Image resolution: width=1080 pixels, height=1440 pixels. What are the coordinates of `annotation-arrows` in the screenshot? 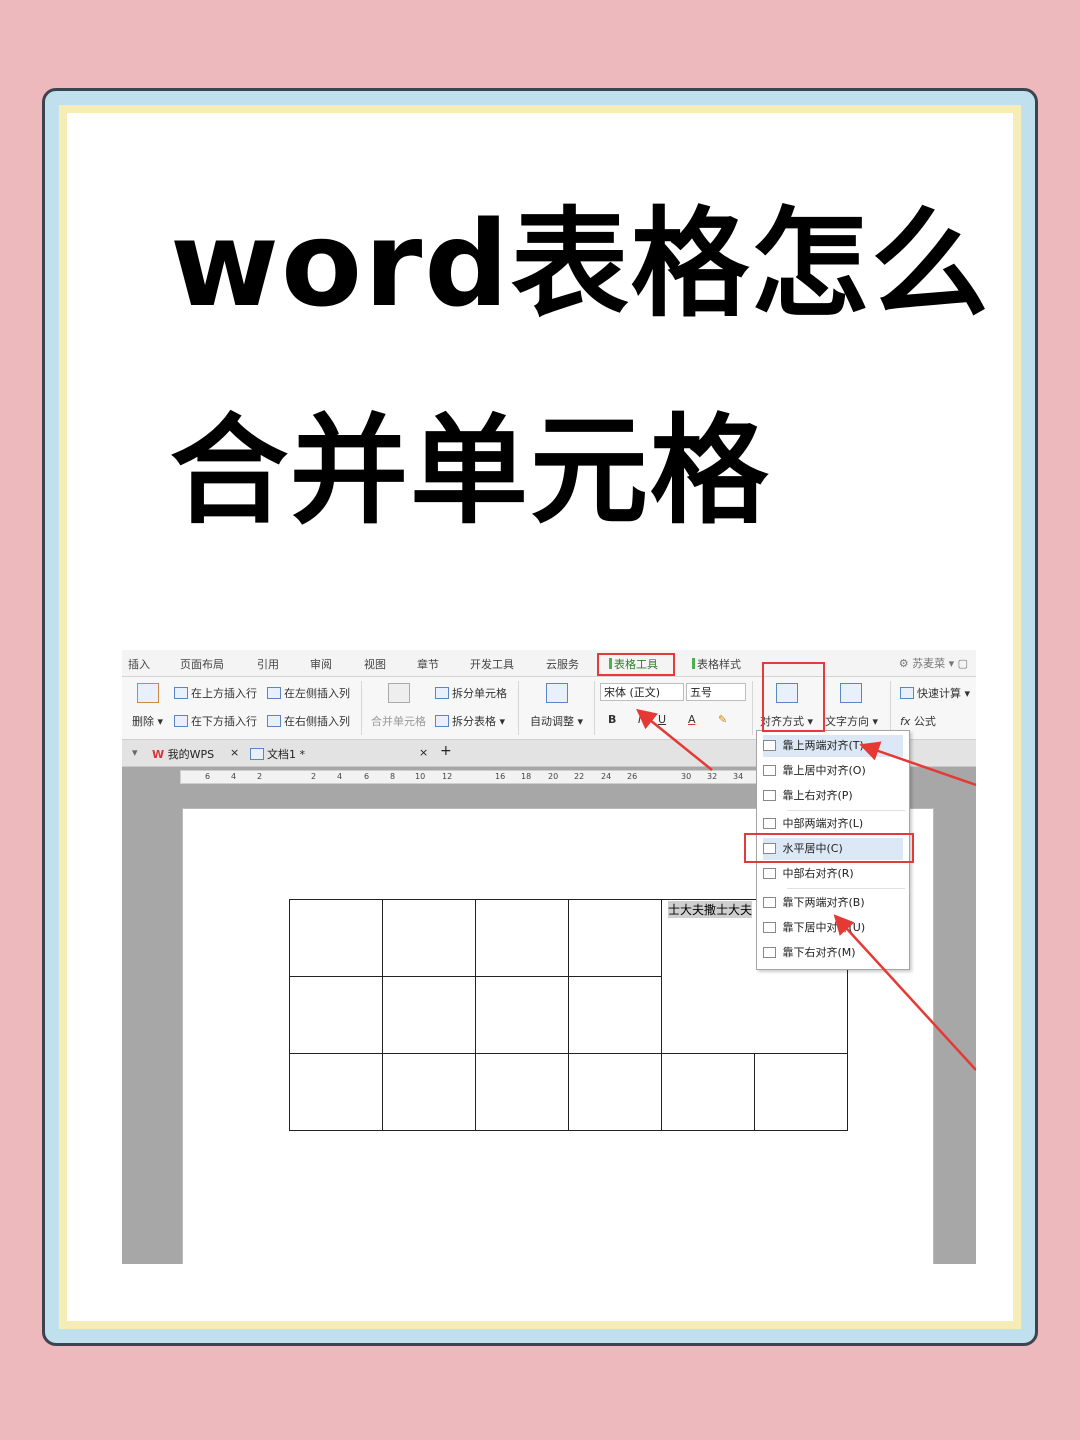 It's located at (806, 889).